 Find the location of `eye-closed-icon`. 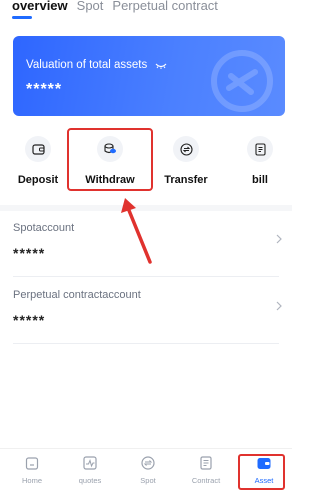

eye-closed-icon is located at coordinates (161, 65).